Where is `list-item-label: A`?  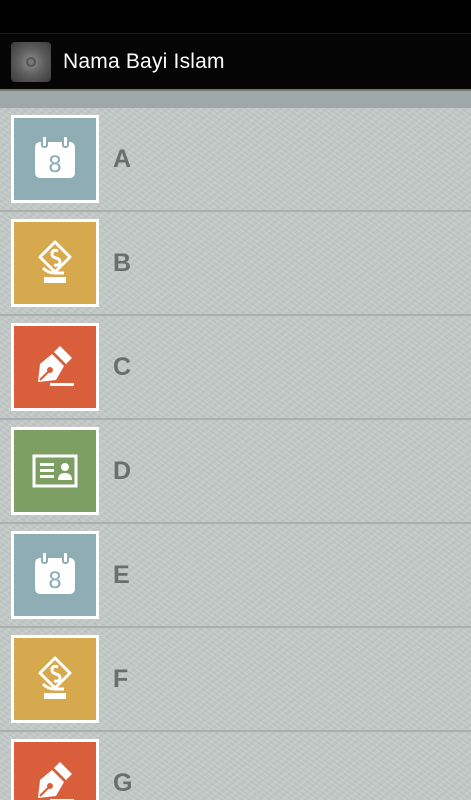
list-item-label: A is located at coordinates (122, 158).